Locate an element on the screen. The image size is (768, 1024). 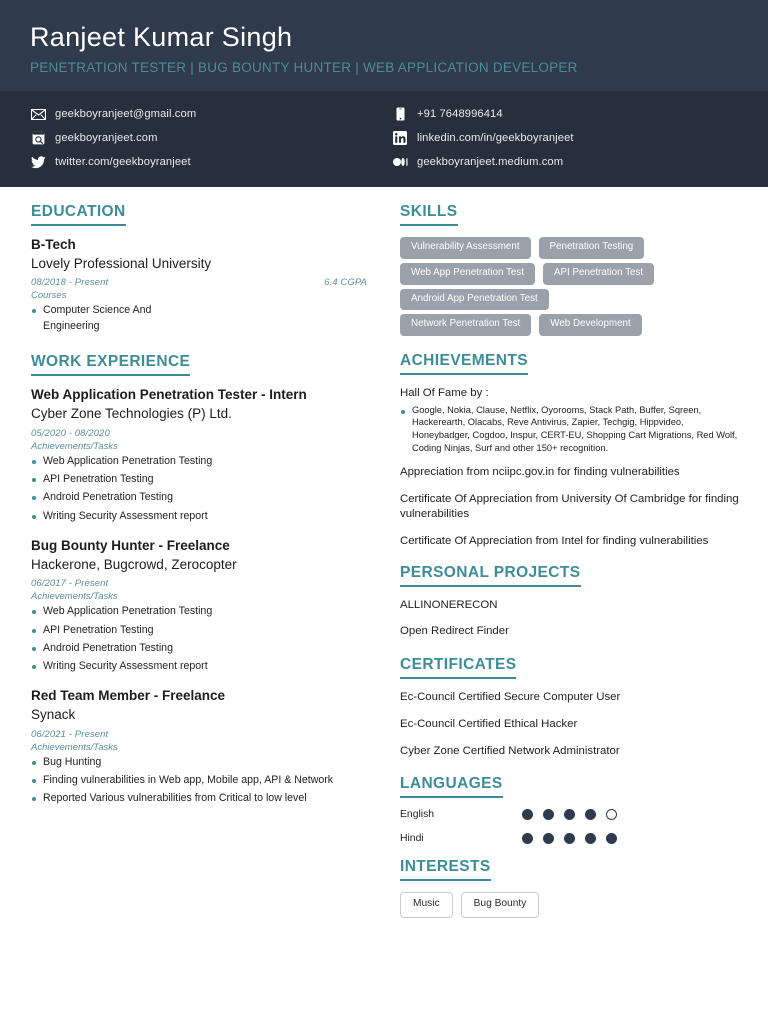
language-row: Hindi is located at coordinates (571, 839).